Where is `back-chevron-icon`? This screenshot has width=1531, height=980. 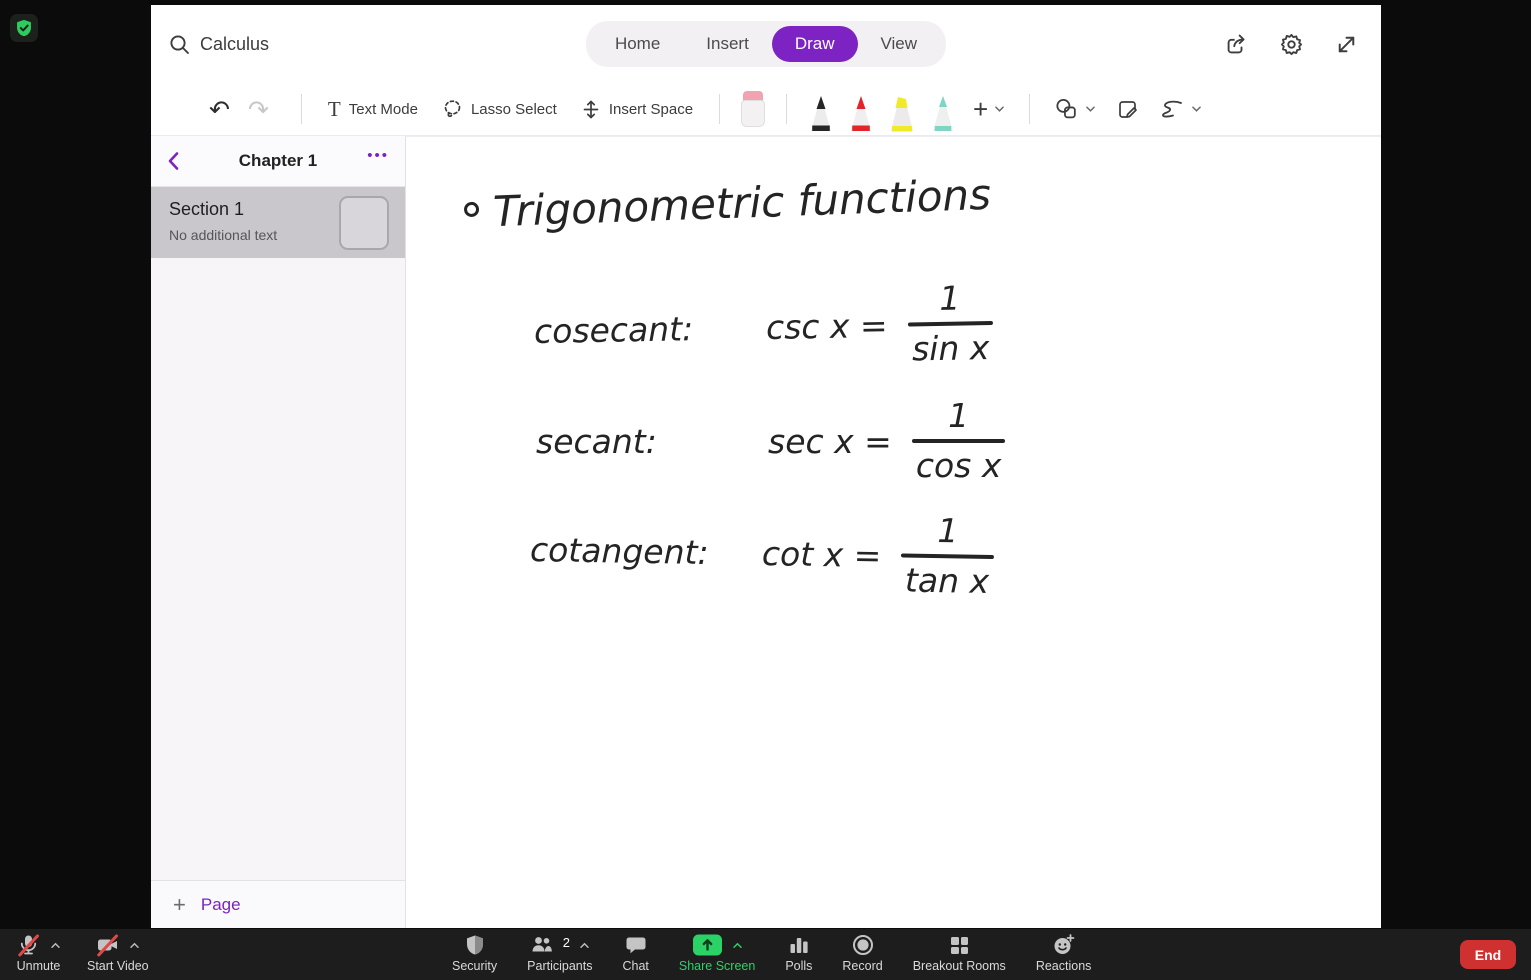
back-chevron-icon is located at coordinates (173, 161).